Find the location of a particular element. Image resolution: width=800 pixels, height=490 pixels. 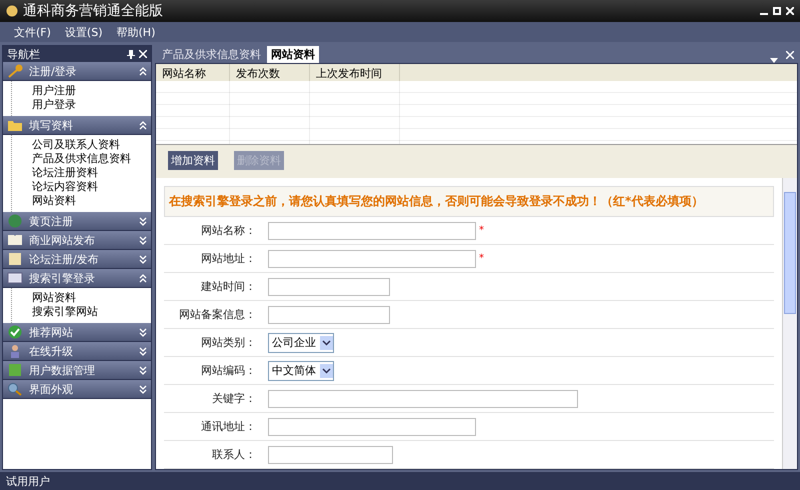

scrollbar is located at coordinates (789, 323).